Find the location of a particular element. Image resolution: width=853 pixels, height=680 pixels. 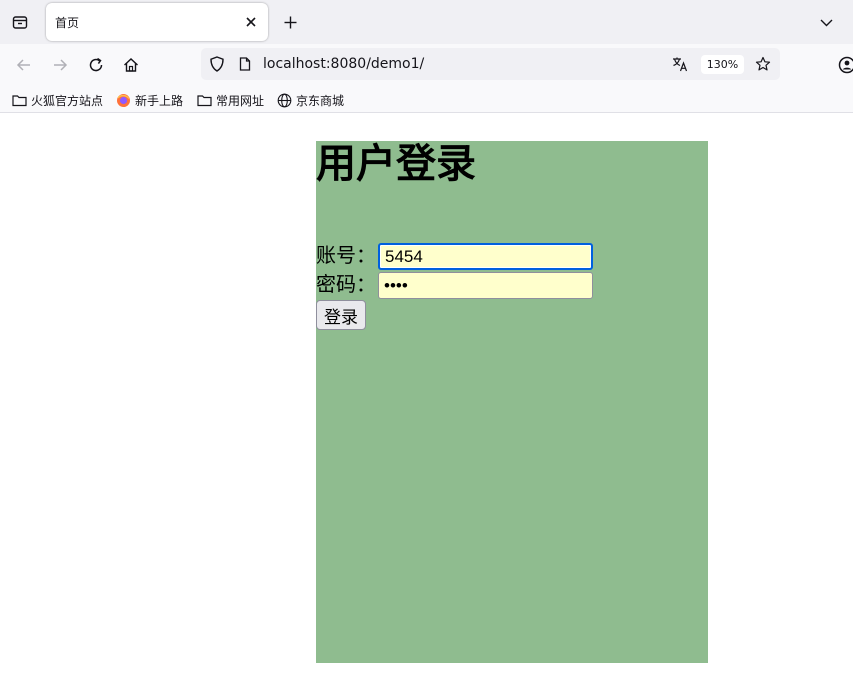

account-icon is located at coordinates (845, 65).